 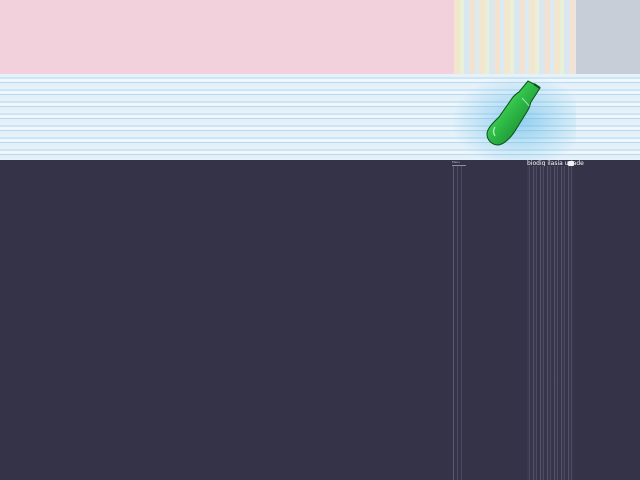 What do you see at coordinates (608, 37) in the screenshot?
I see `top-right-panel` at bounding box center [608, 37].